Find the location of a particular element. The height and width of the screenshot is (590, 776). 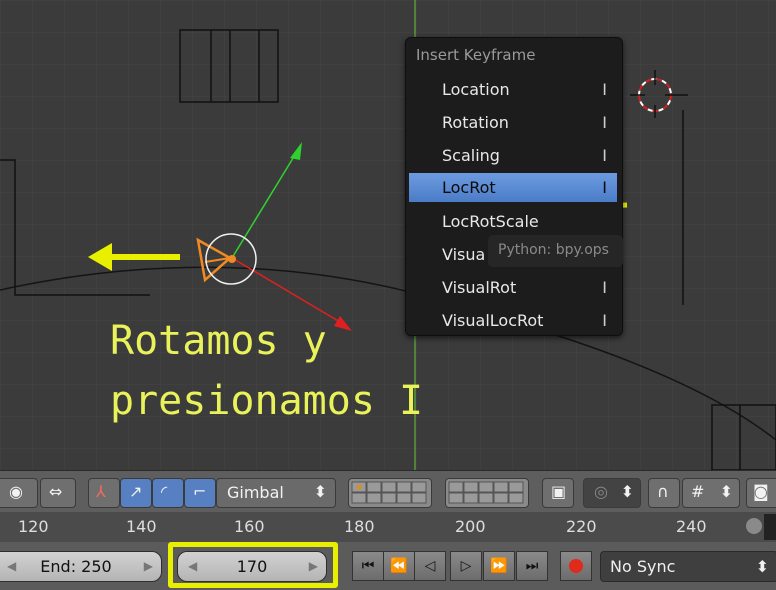

snap-target-dropdown: # ⬍ is located at coordinates (711, 493).